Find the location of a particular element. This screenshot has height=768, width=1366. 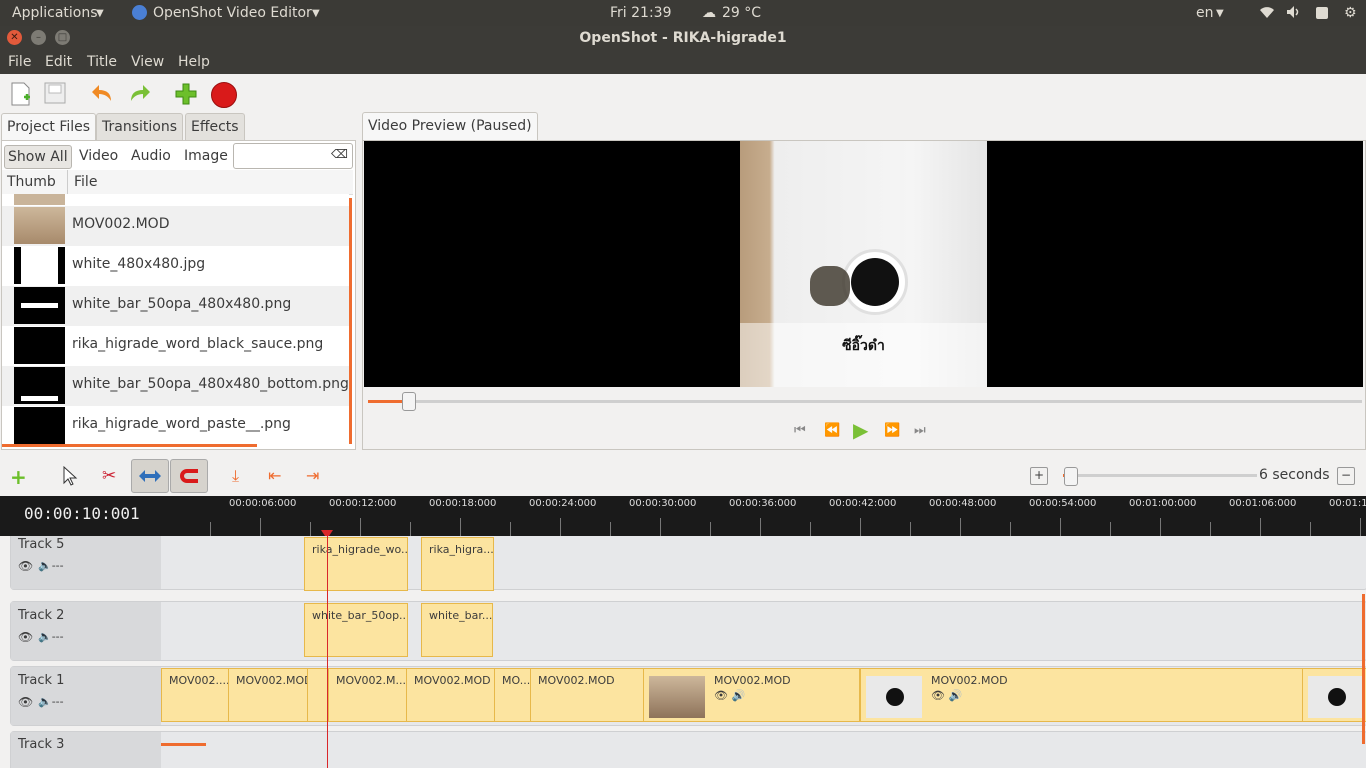

list-item: MOV002.MOD is located at coordinates (175, 226).